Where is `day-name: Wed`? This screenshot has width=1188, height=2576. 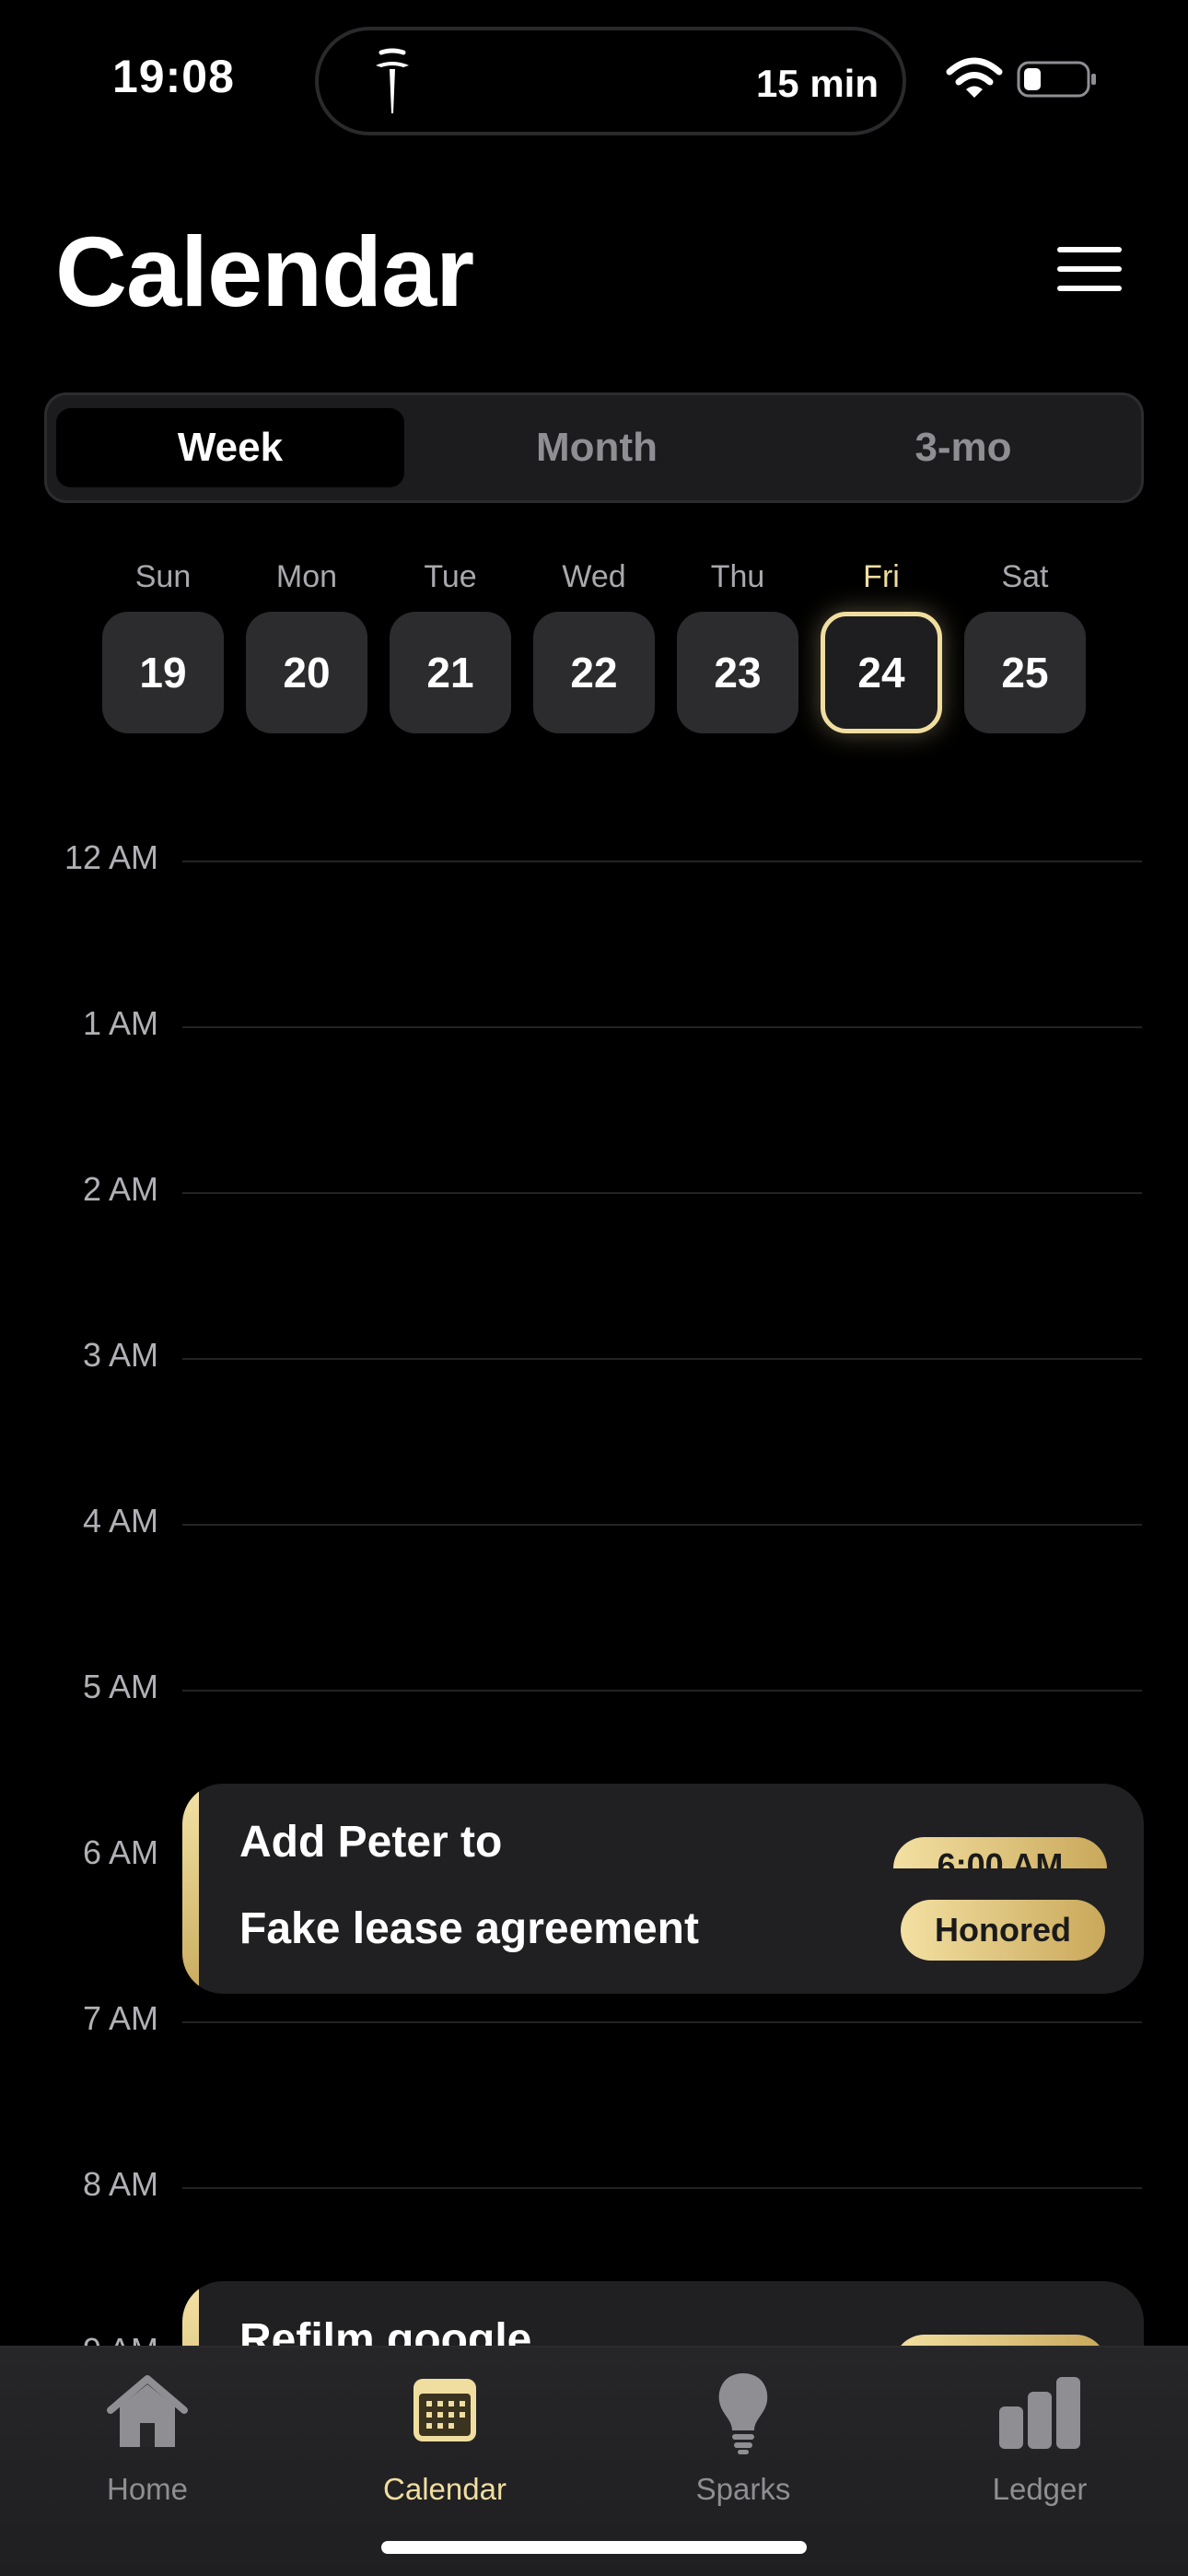
day-name: Wed is located at coordinates (594, 576).